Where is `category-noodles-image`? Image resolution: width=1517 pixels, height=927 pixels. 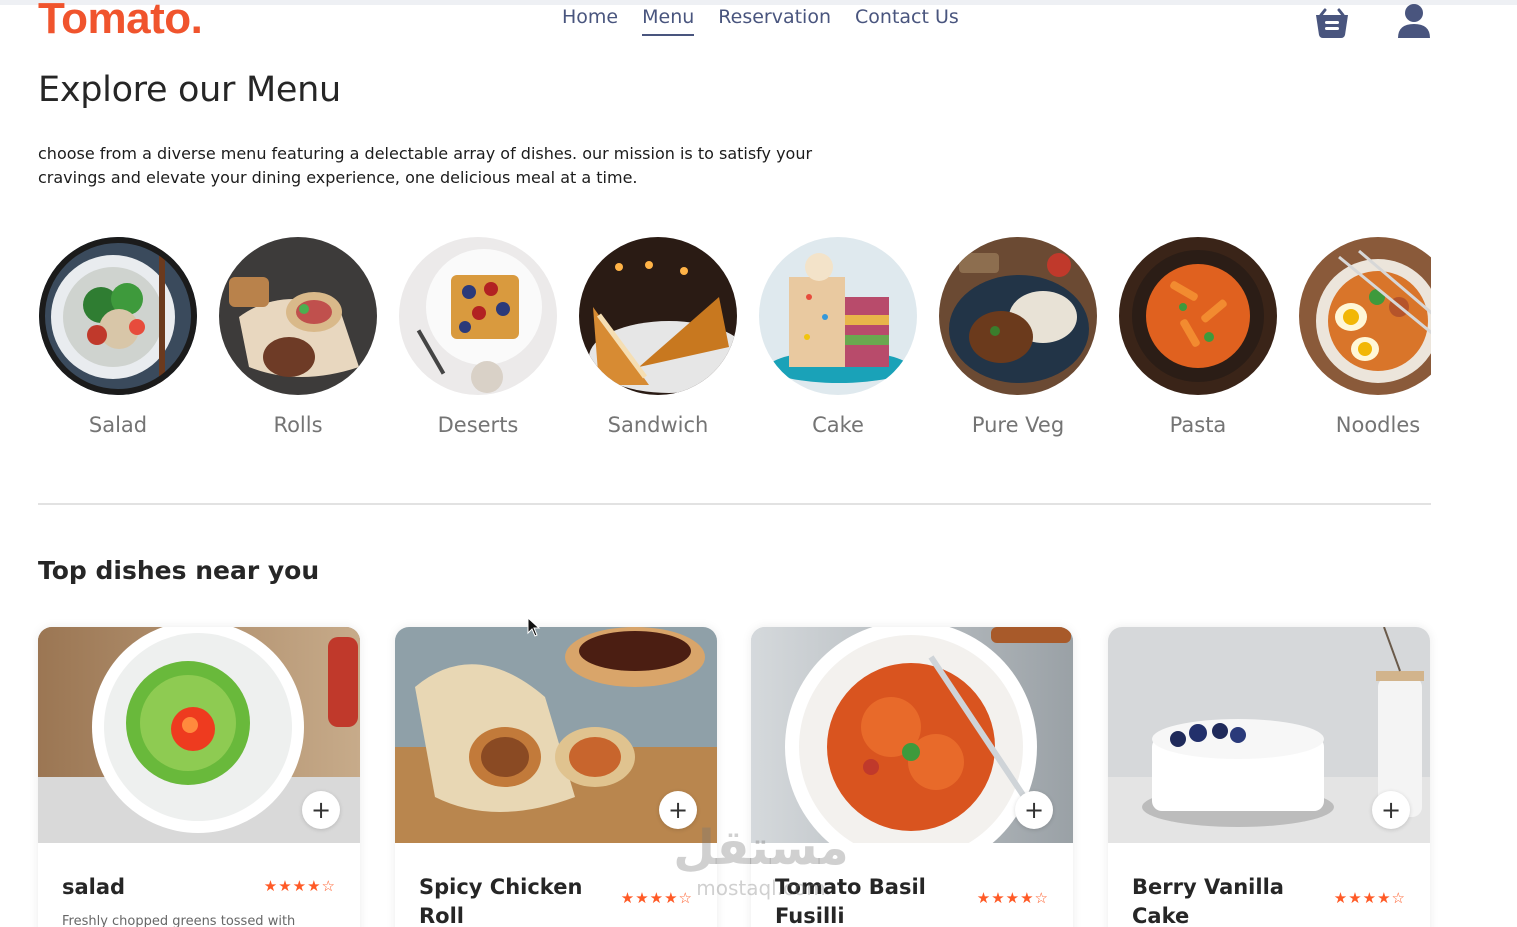
category-noodles-image is located at coordinates (1365, 316).